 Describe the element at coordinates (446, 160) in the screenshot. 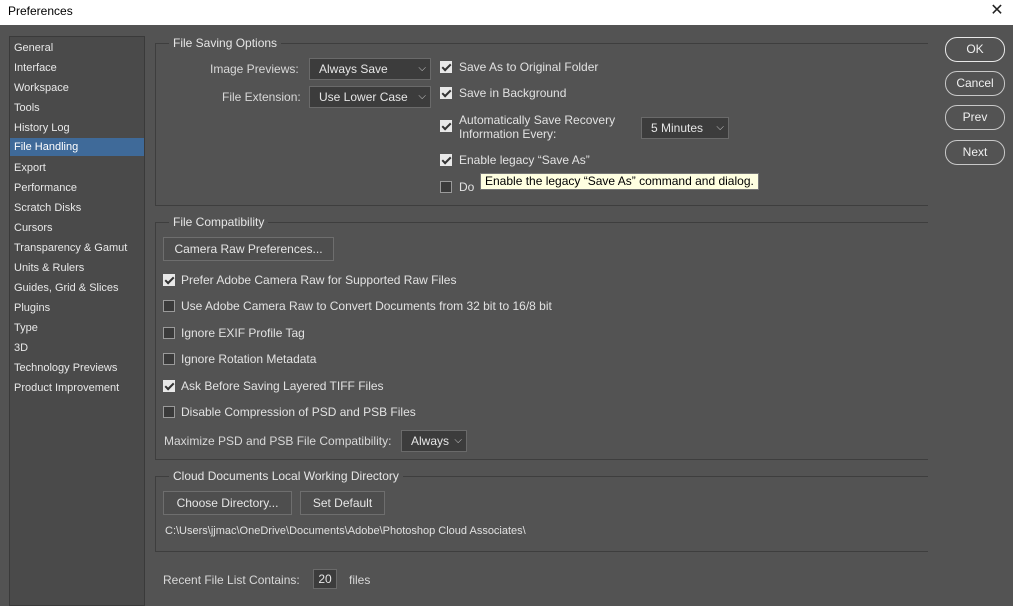

I see `legacy-save-as-checkbox` at that location.